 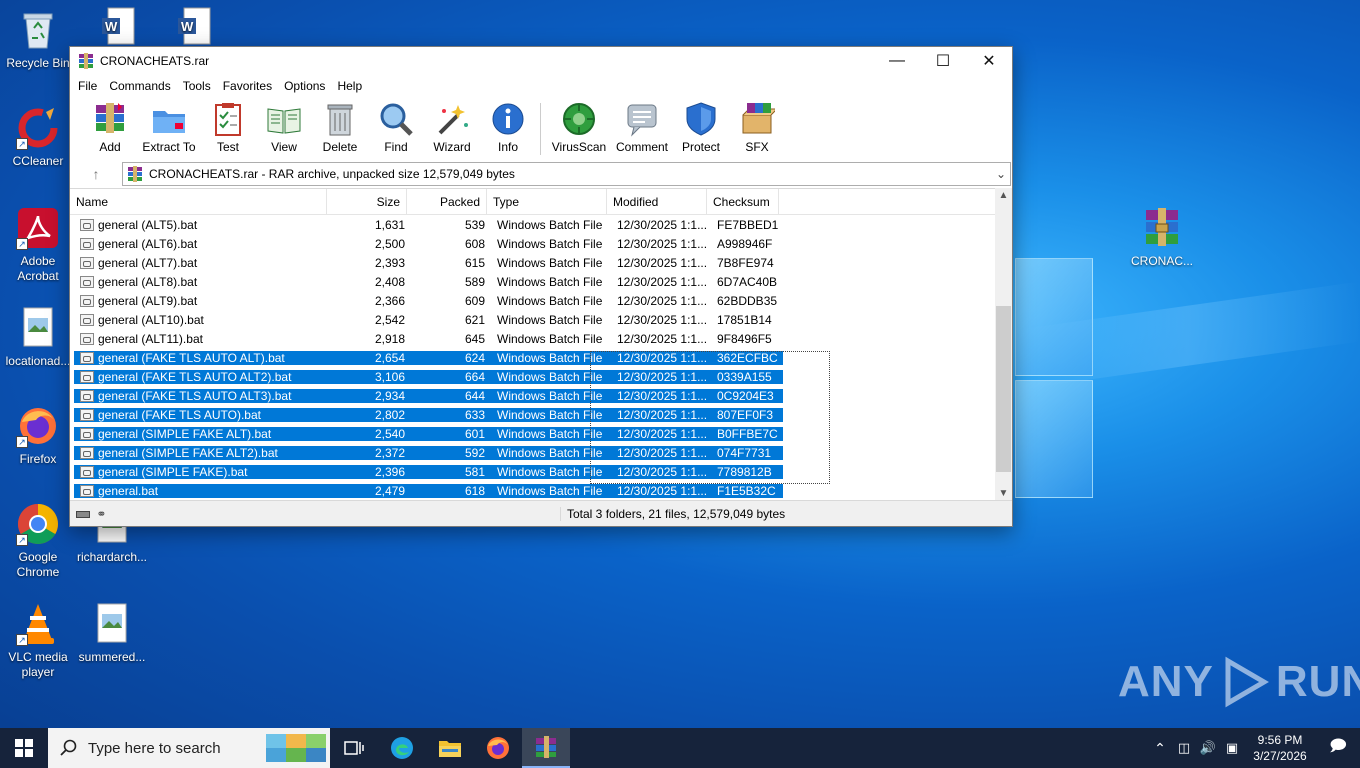 I want to click on start-button, so click(x=24, y=748).